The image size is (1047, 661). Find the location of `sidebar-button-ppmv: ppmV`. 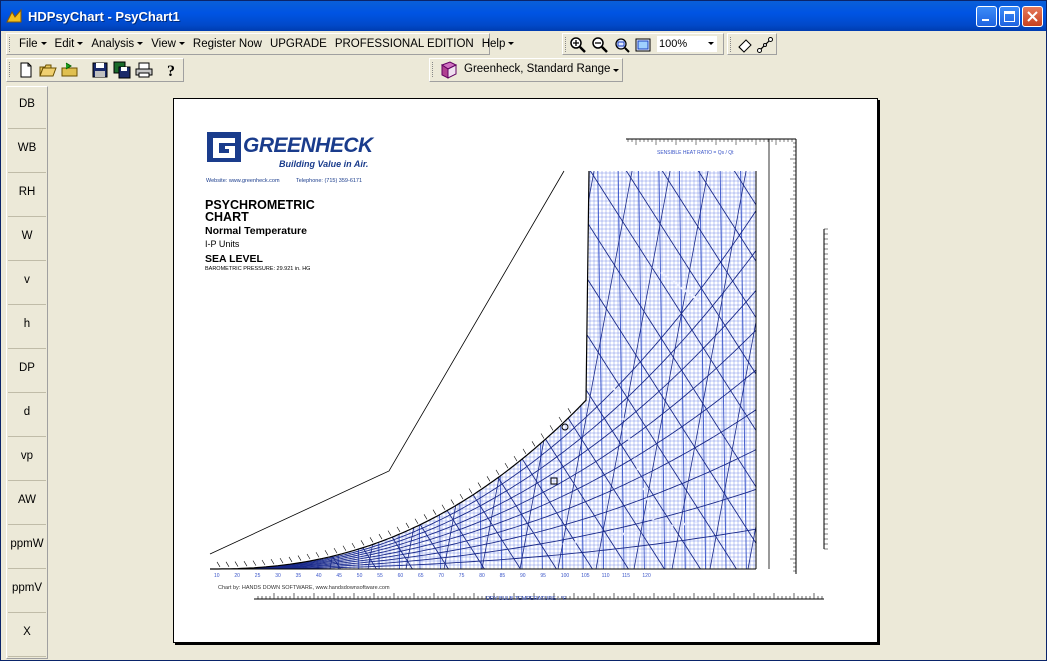

sidebar-button-ppmv: ppmV is located at coordinates (27, 592).